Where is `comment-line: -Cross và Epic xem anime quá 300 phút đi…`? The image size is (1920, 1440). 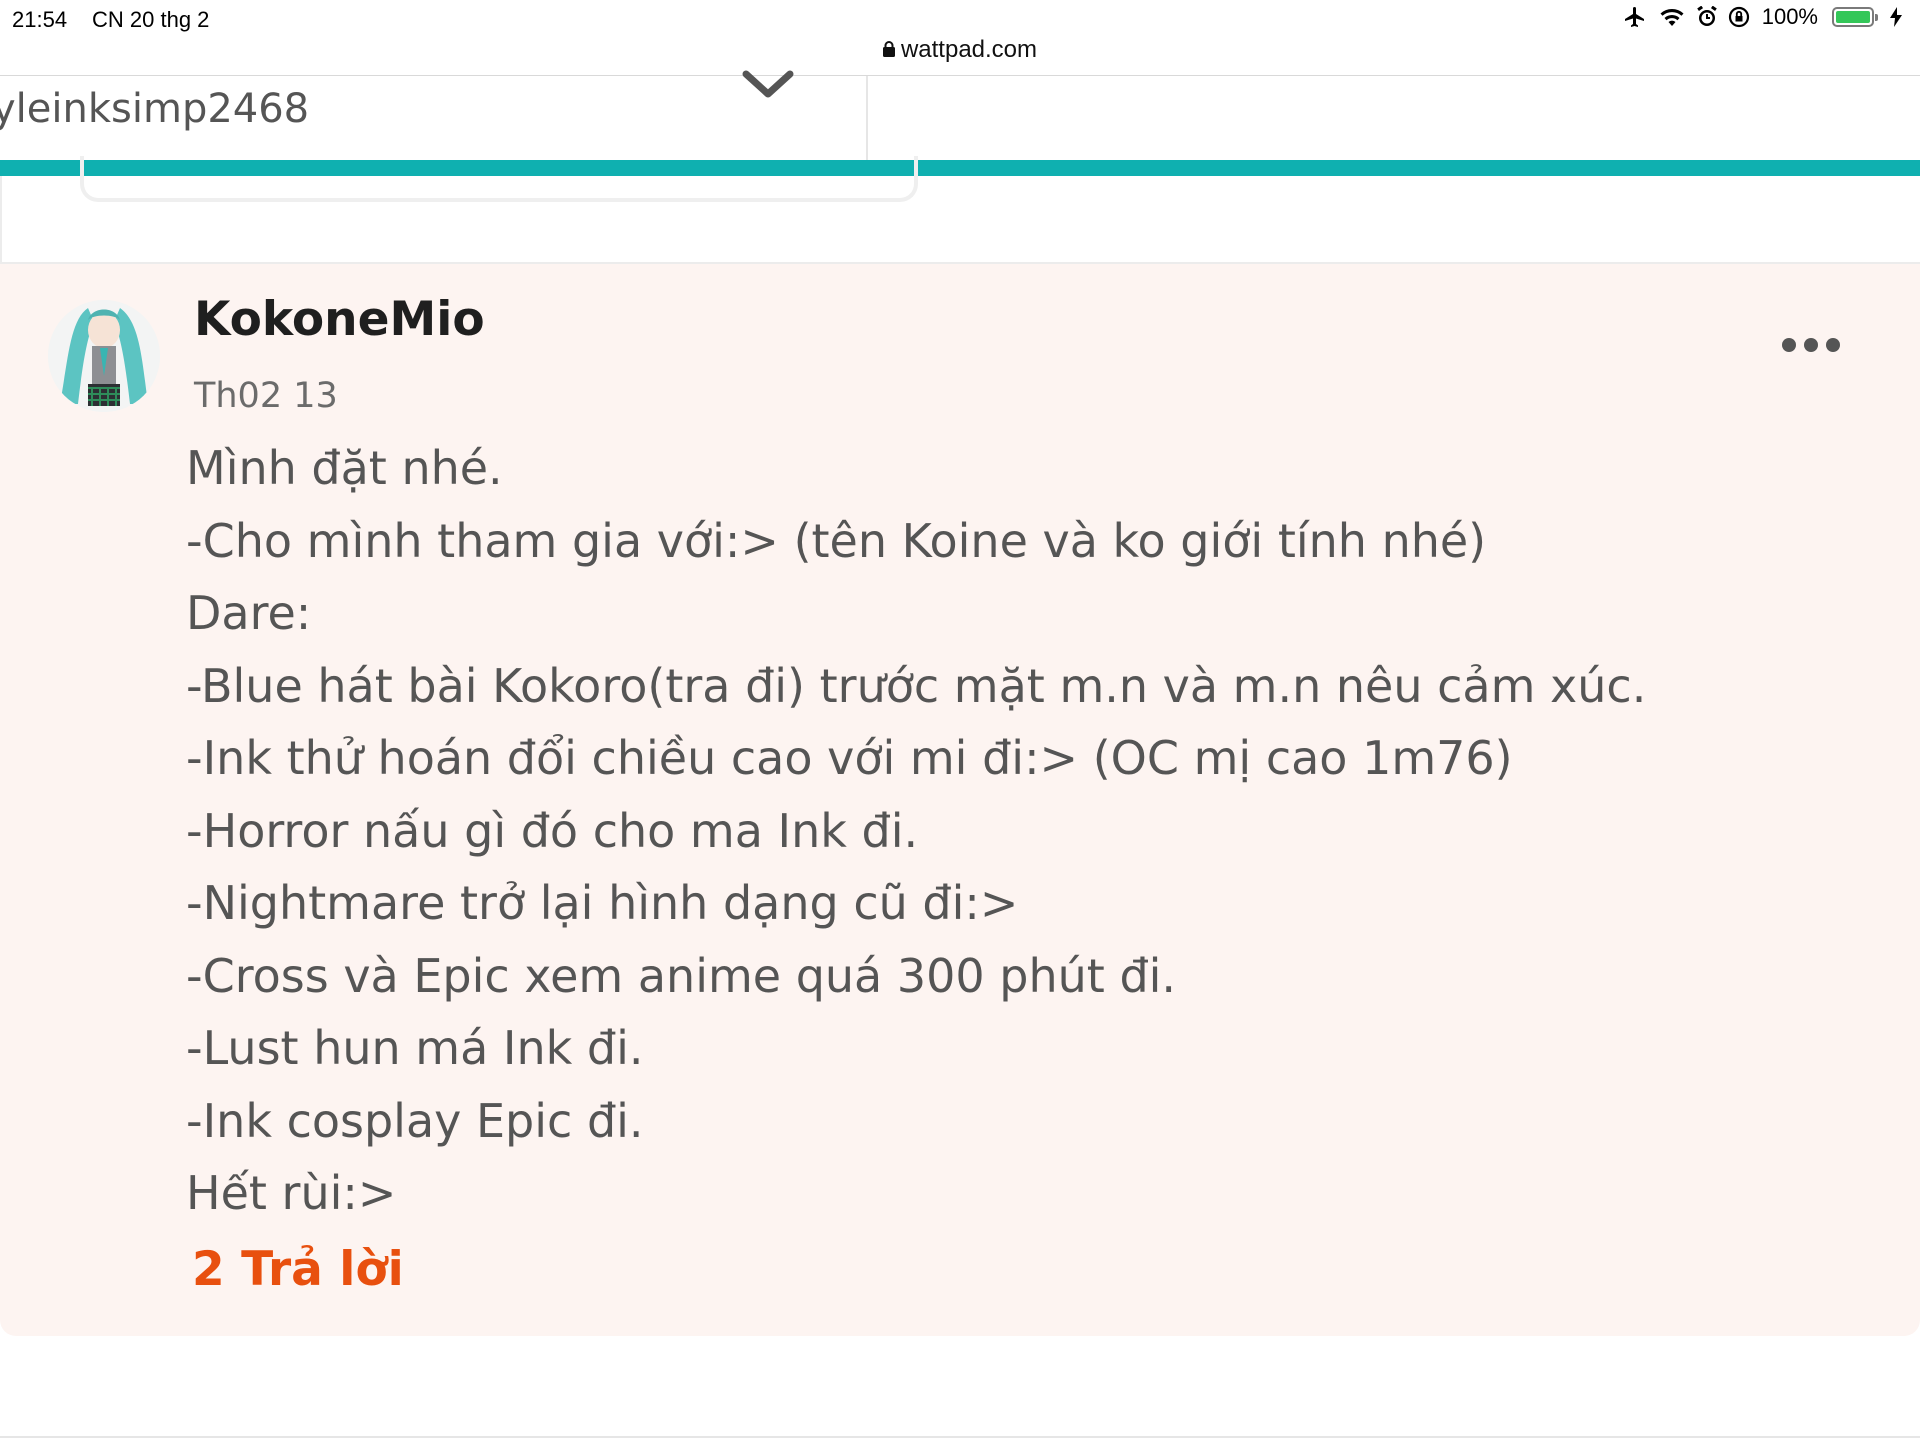 comment-line: -Cross và Epic xem anime quá 300 phút đi… is located at coordinates (681, 975).